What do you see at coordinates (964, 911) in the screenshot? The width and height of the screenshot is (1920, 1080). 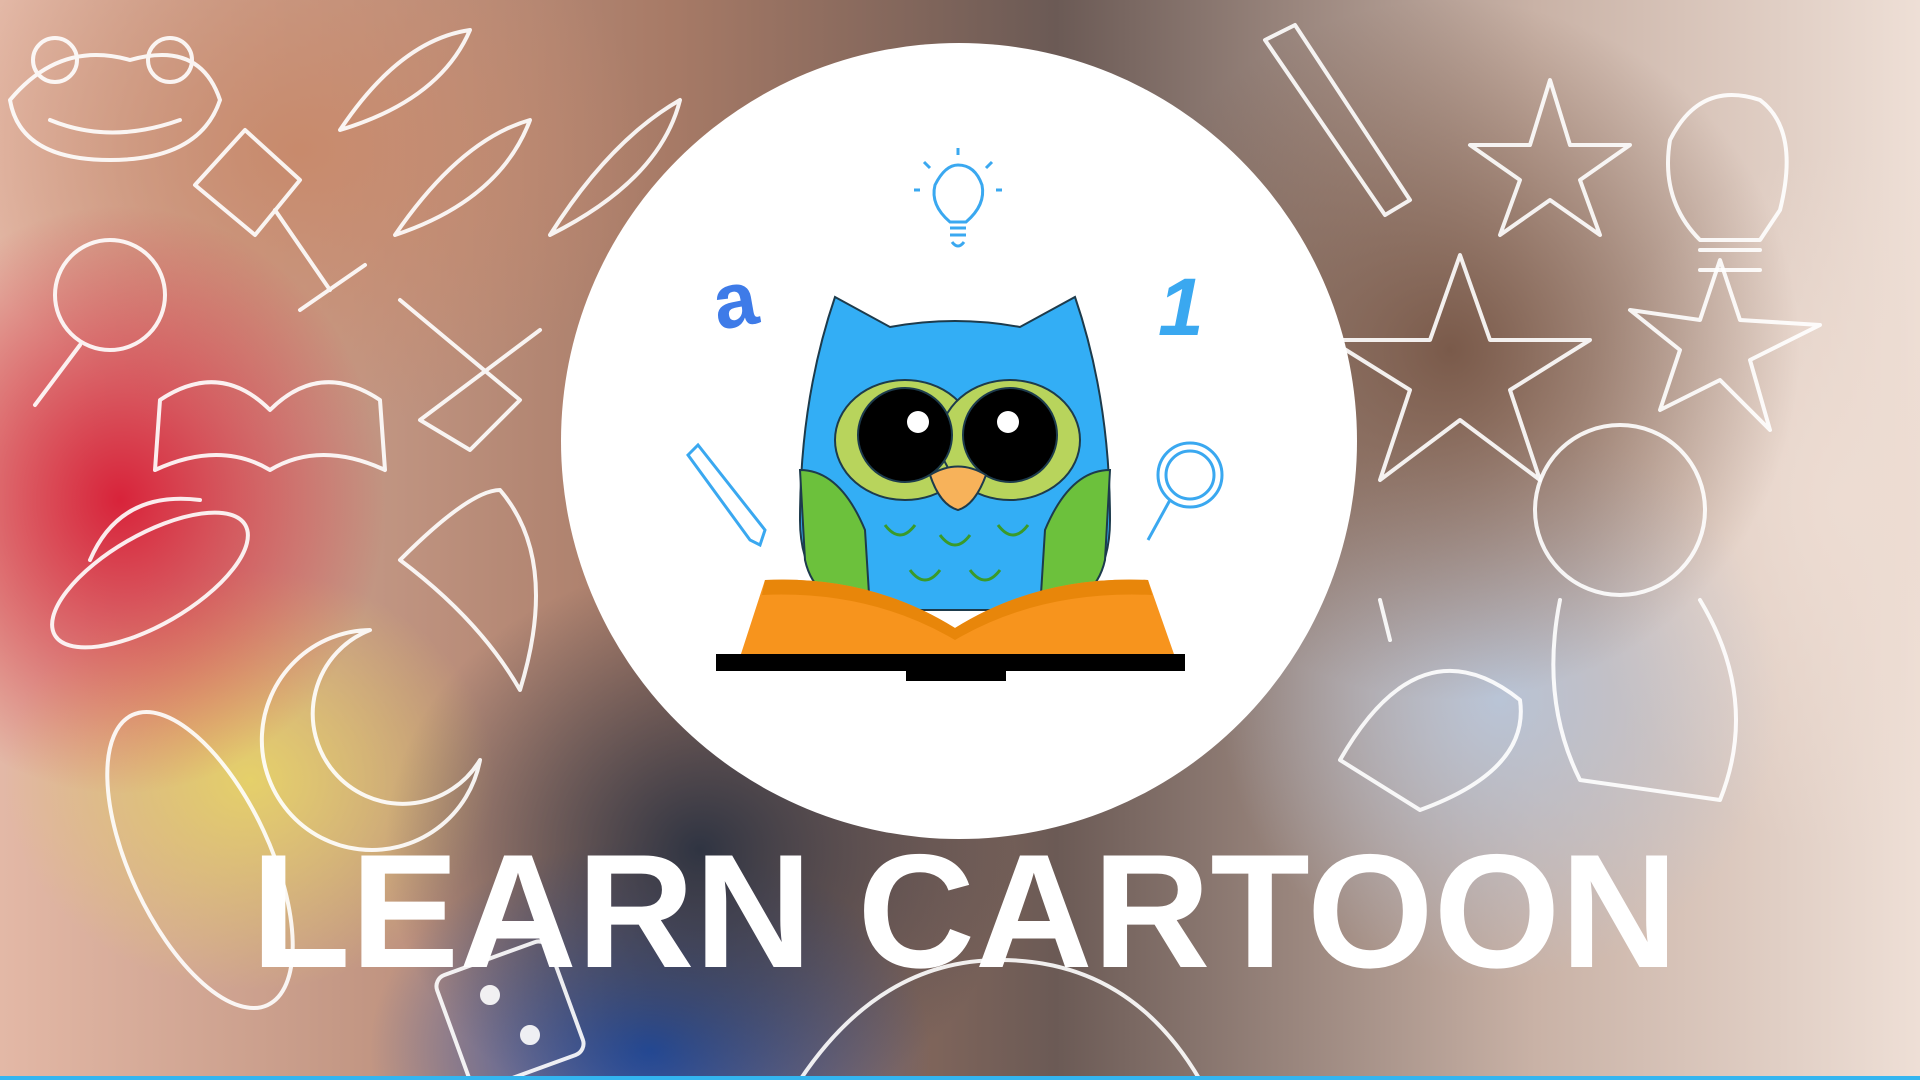 I see `title-text: LEARN CARTOON` at bounding box center [964, 911].